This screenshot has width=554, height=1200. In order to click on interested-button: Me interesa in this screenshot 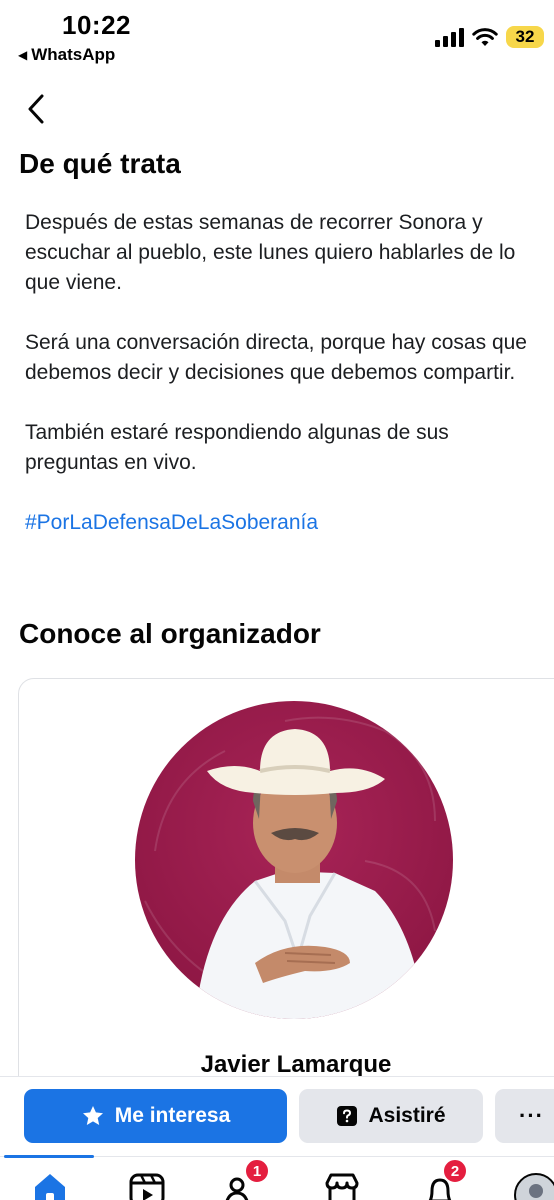, I will do `click(155, 1116)`.